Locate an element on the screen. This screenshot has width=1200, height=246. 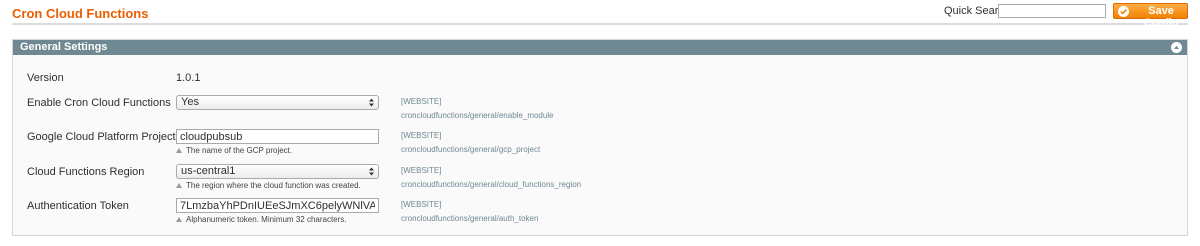
gcp-project-scope: [WEBSITE] is located at coordinates (421, 135).